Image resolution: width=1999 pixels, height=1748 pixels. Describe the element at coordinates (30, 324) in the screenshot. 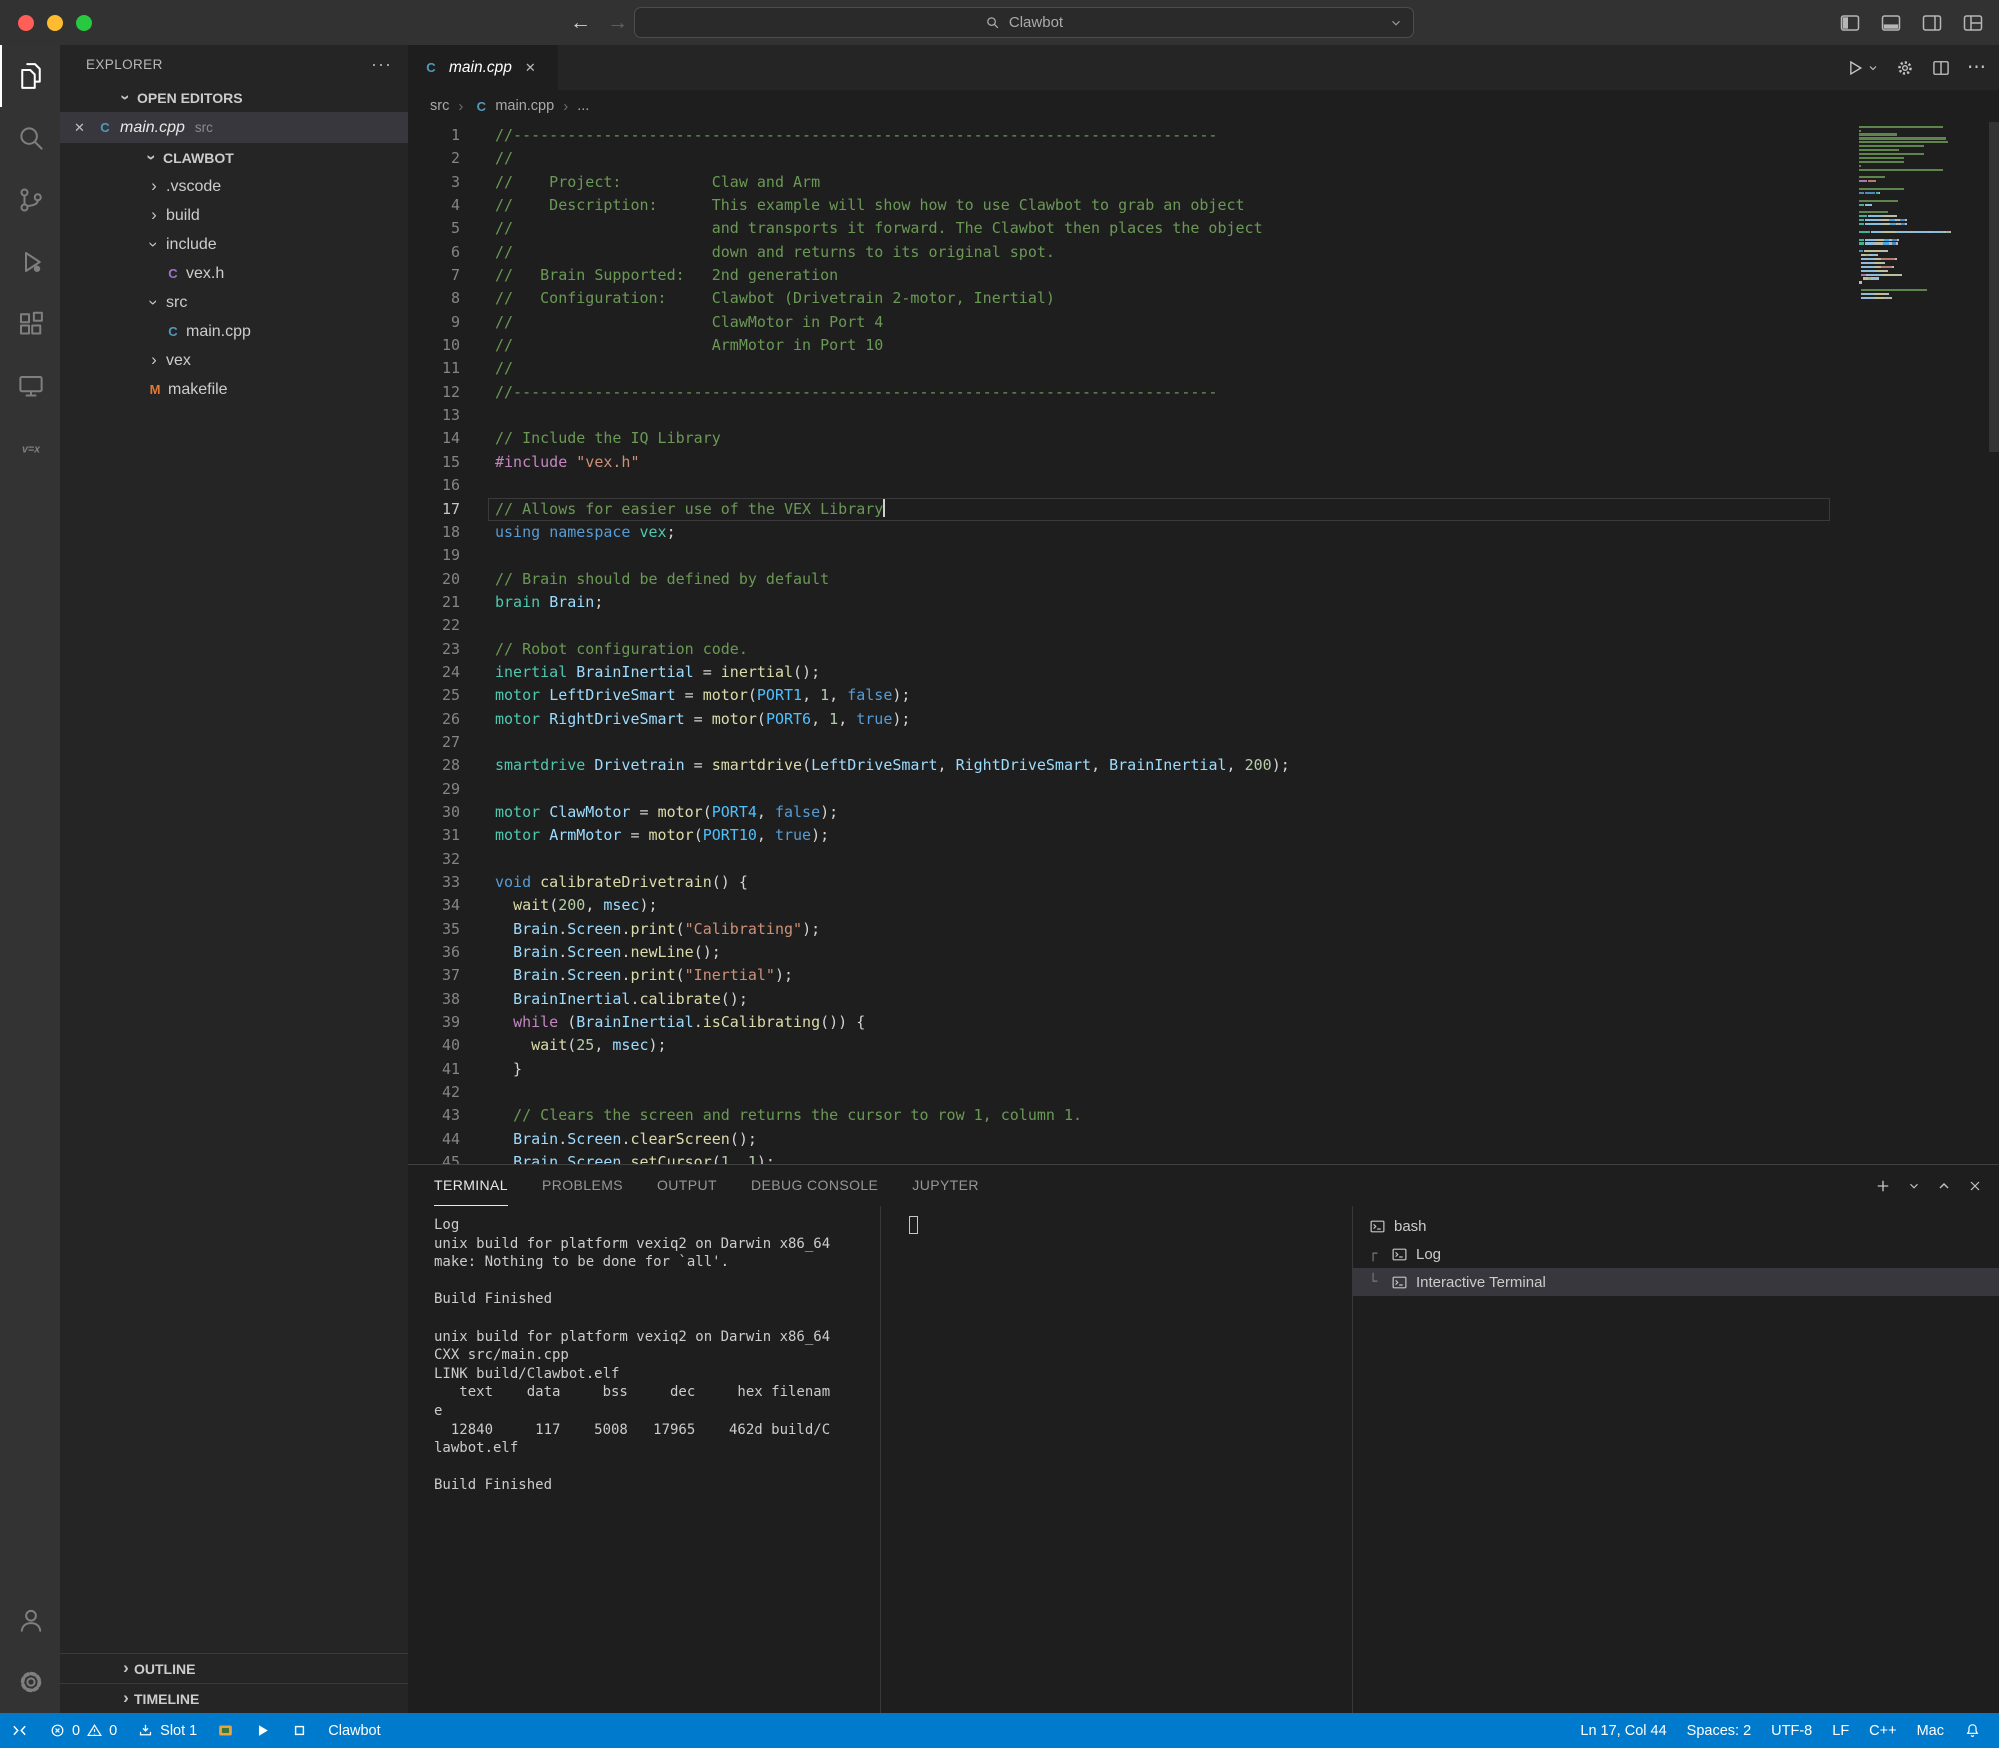

I see `activity-extensions` at that location.